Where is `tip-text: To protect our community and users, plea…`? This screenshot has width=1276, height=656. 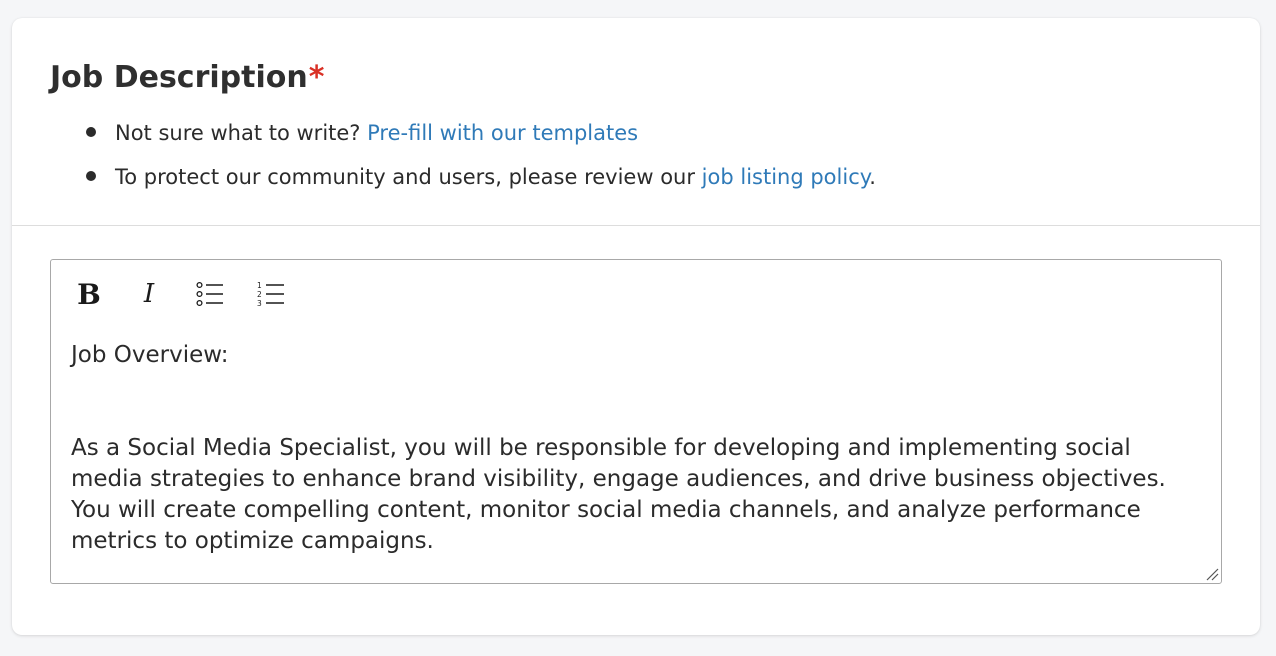
tip-text: To protect our community and users, plea… is located at coordinates (408, 177).